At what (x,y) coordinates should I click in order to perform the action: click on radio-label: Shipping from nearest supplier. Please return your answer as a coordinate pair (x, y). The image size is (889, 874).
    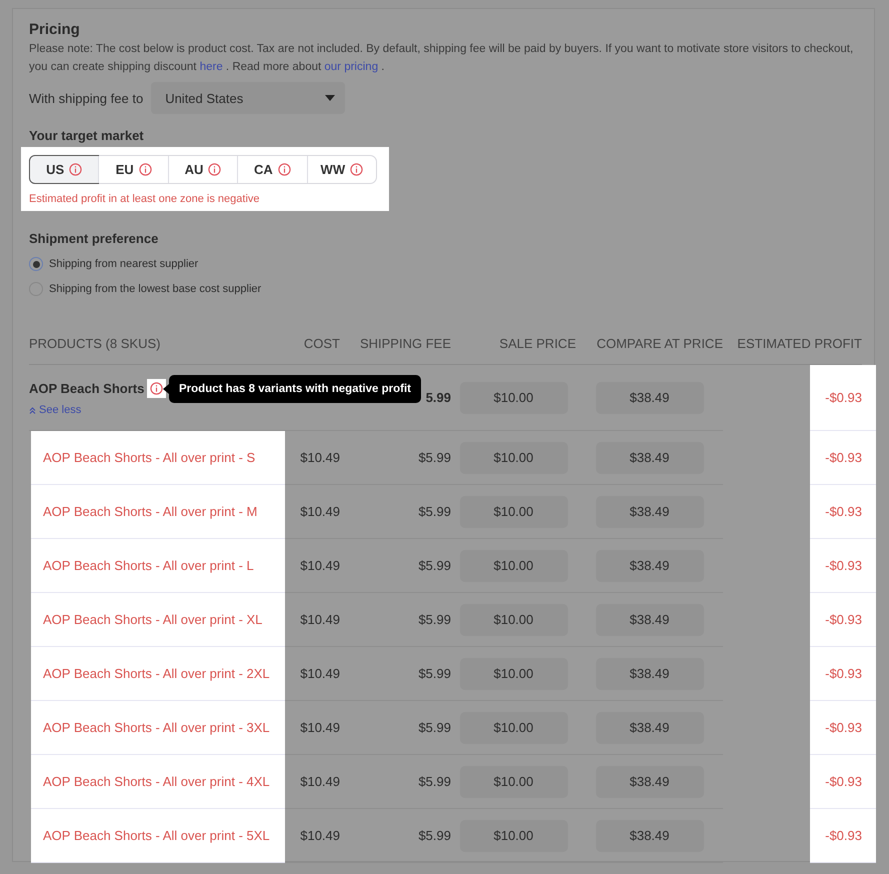
    Looking at the image, I should click on (123, 264).